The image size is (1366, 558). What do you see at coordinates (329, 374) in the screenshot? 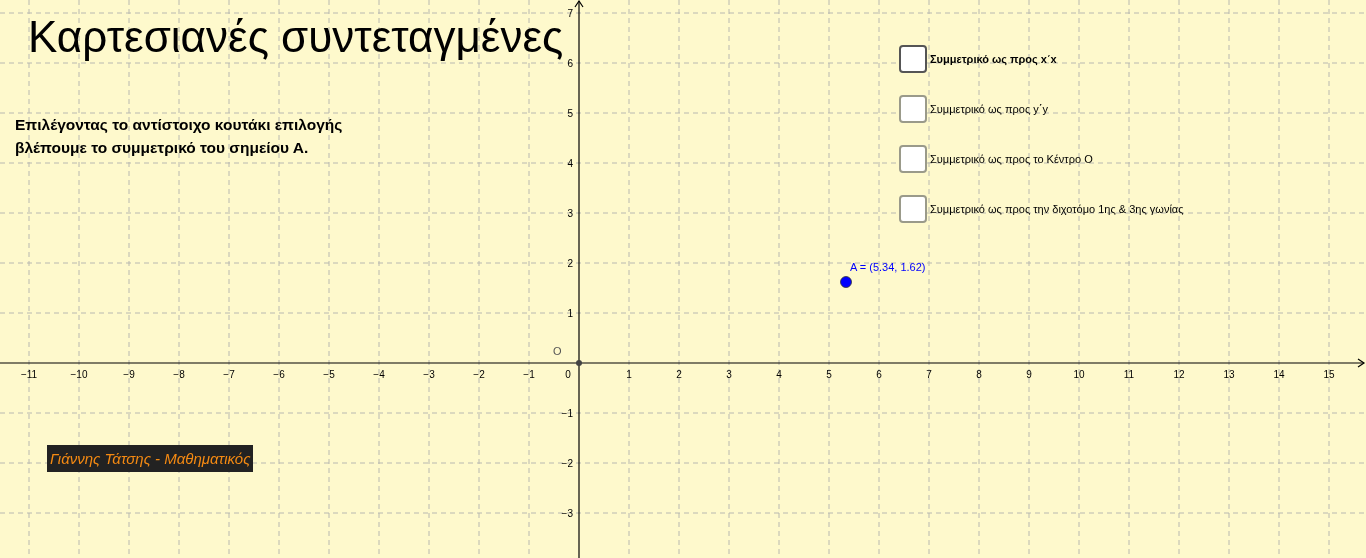
I see `tick-label: −5` at bounding box center [329, 374].